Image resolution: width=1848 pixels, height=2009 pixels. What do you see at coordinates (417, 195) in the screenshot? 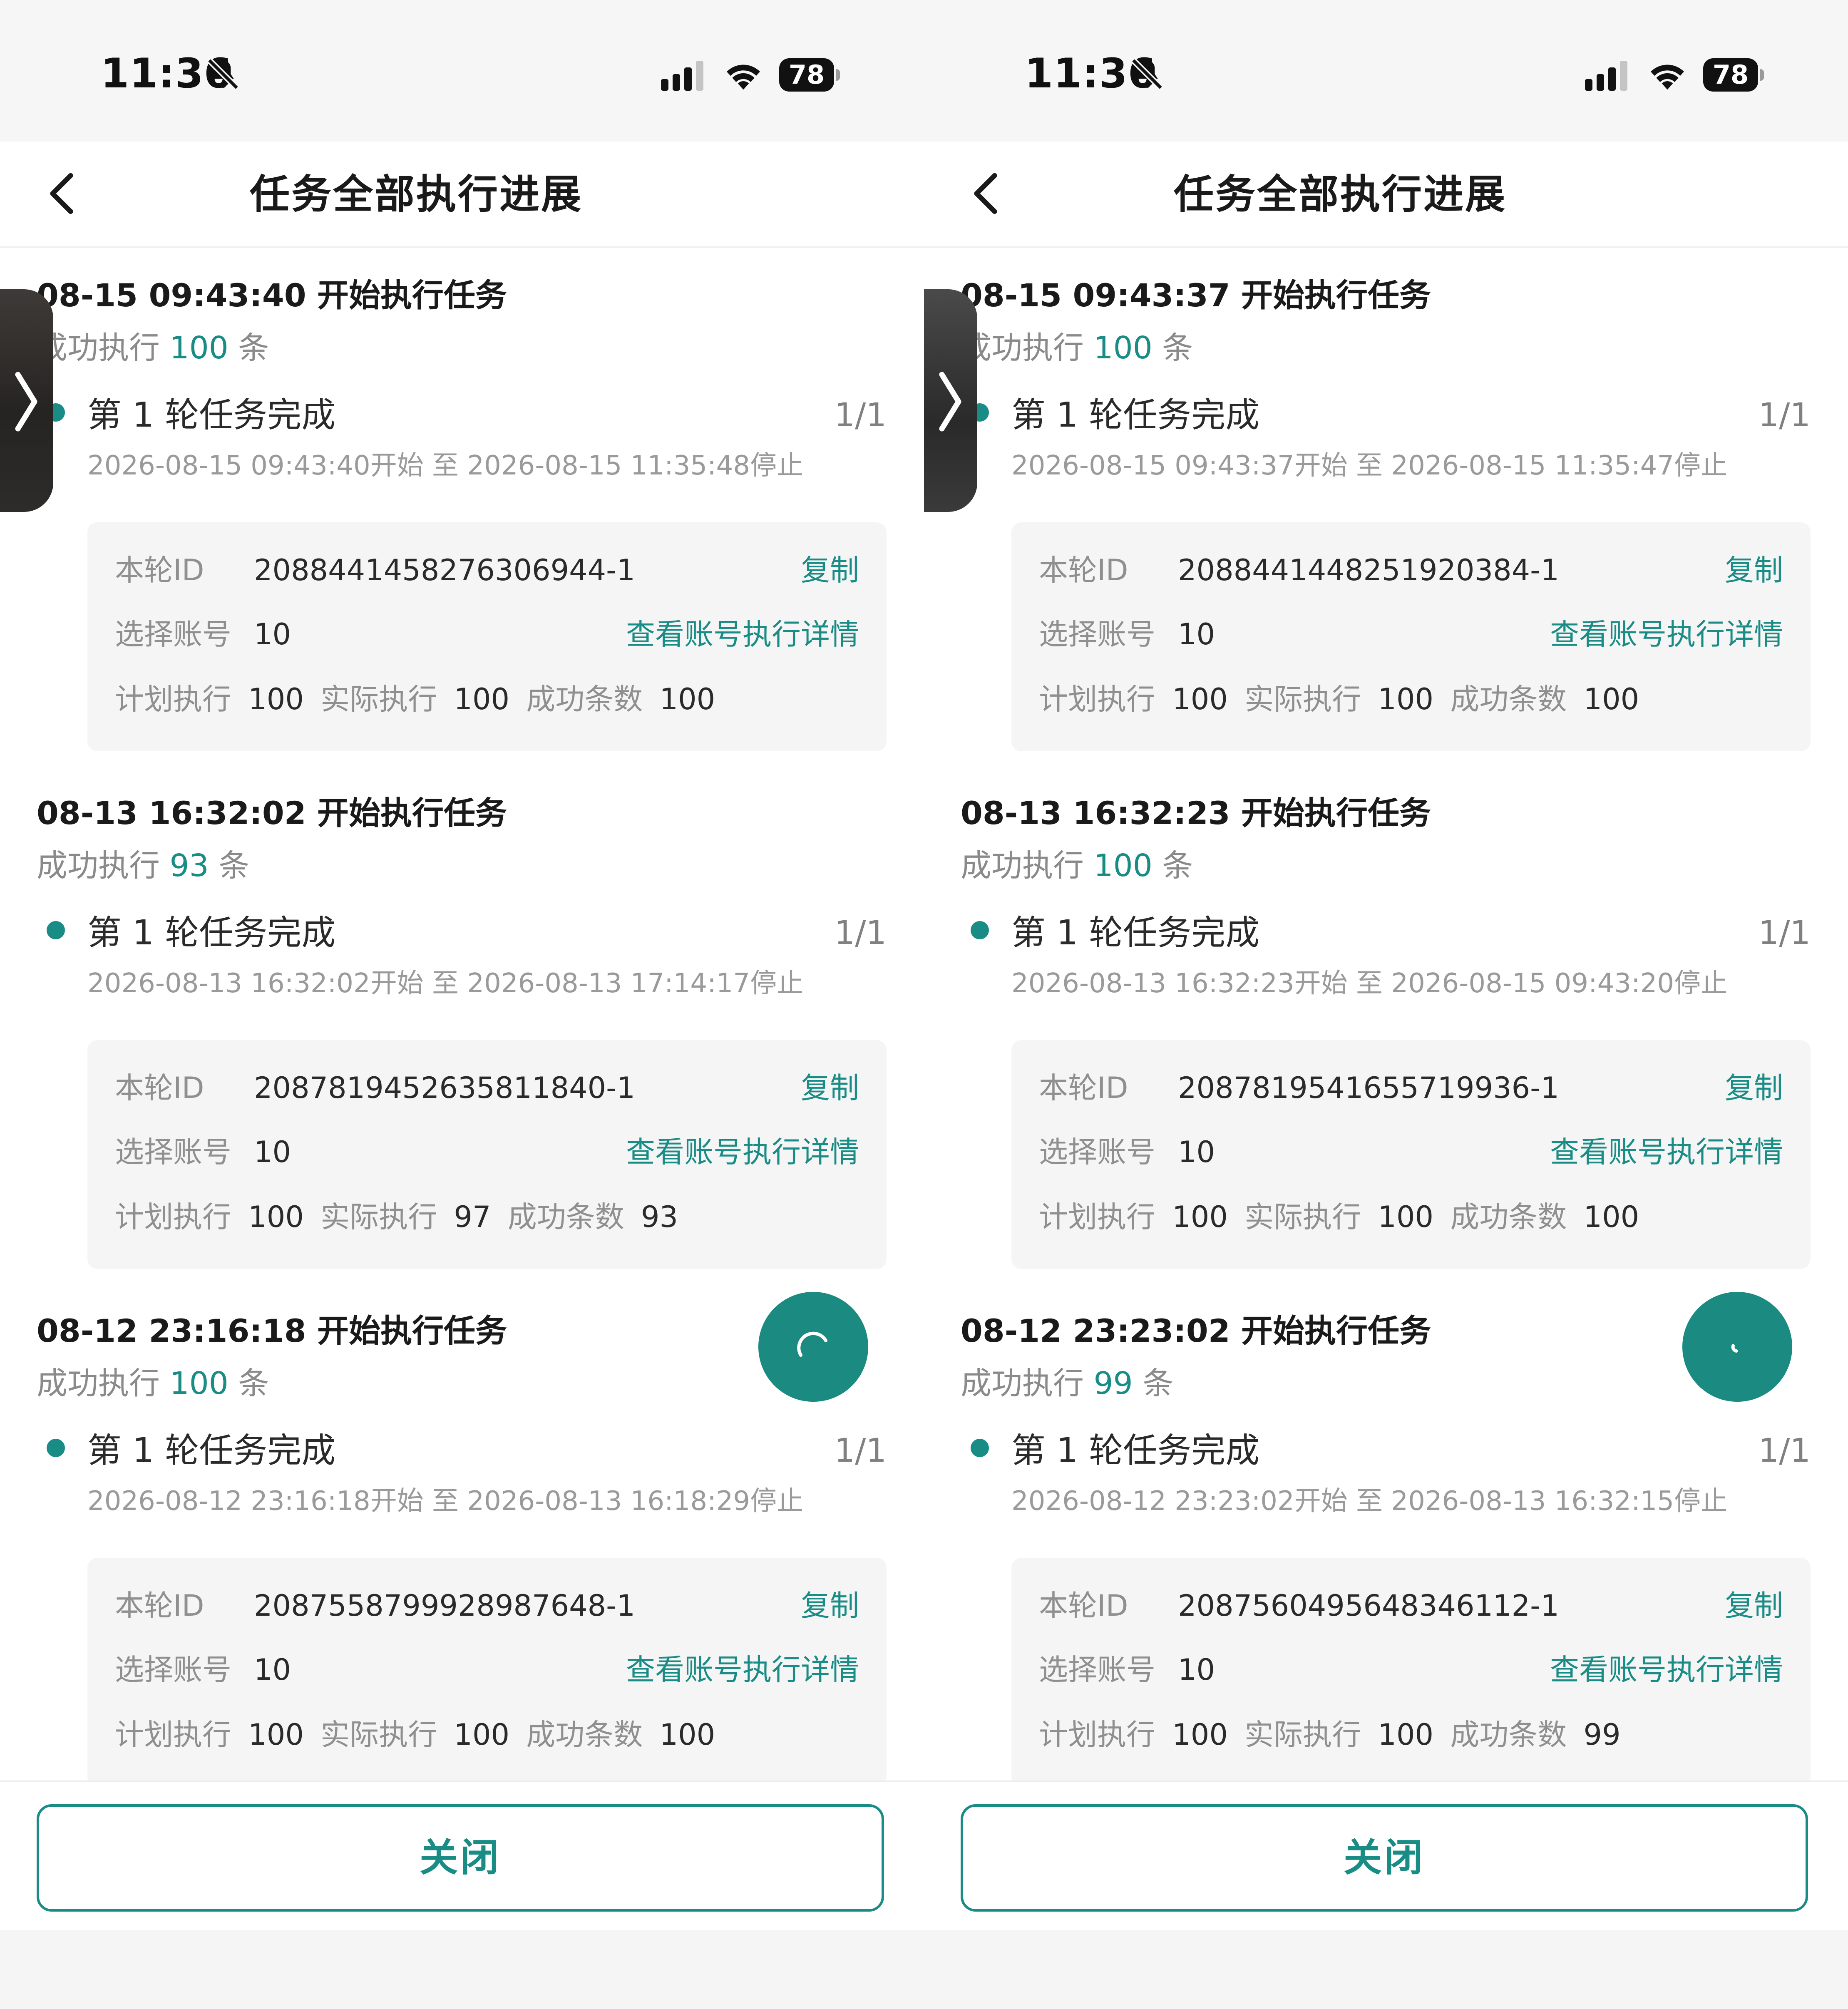
I see `page-title-text: 任务全部执行进展` at bounding box center [417, 195].